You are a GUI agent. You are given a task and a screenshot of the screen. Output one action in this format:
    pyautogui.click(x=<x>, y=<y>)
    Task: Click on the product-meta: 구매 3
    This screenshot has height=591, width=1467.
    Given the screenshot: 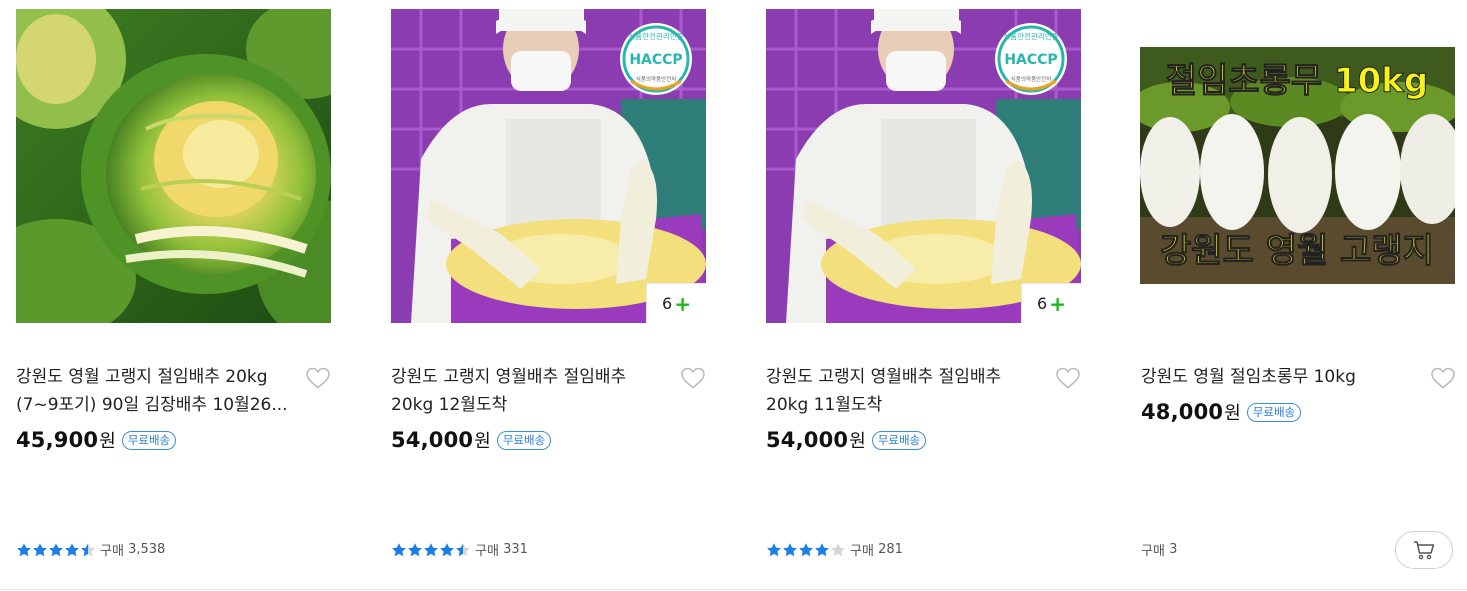 What is the action you would take?
    pyautogui.click(x=1159, y=549)
    